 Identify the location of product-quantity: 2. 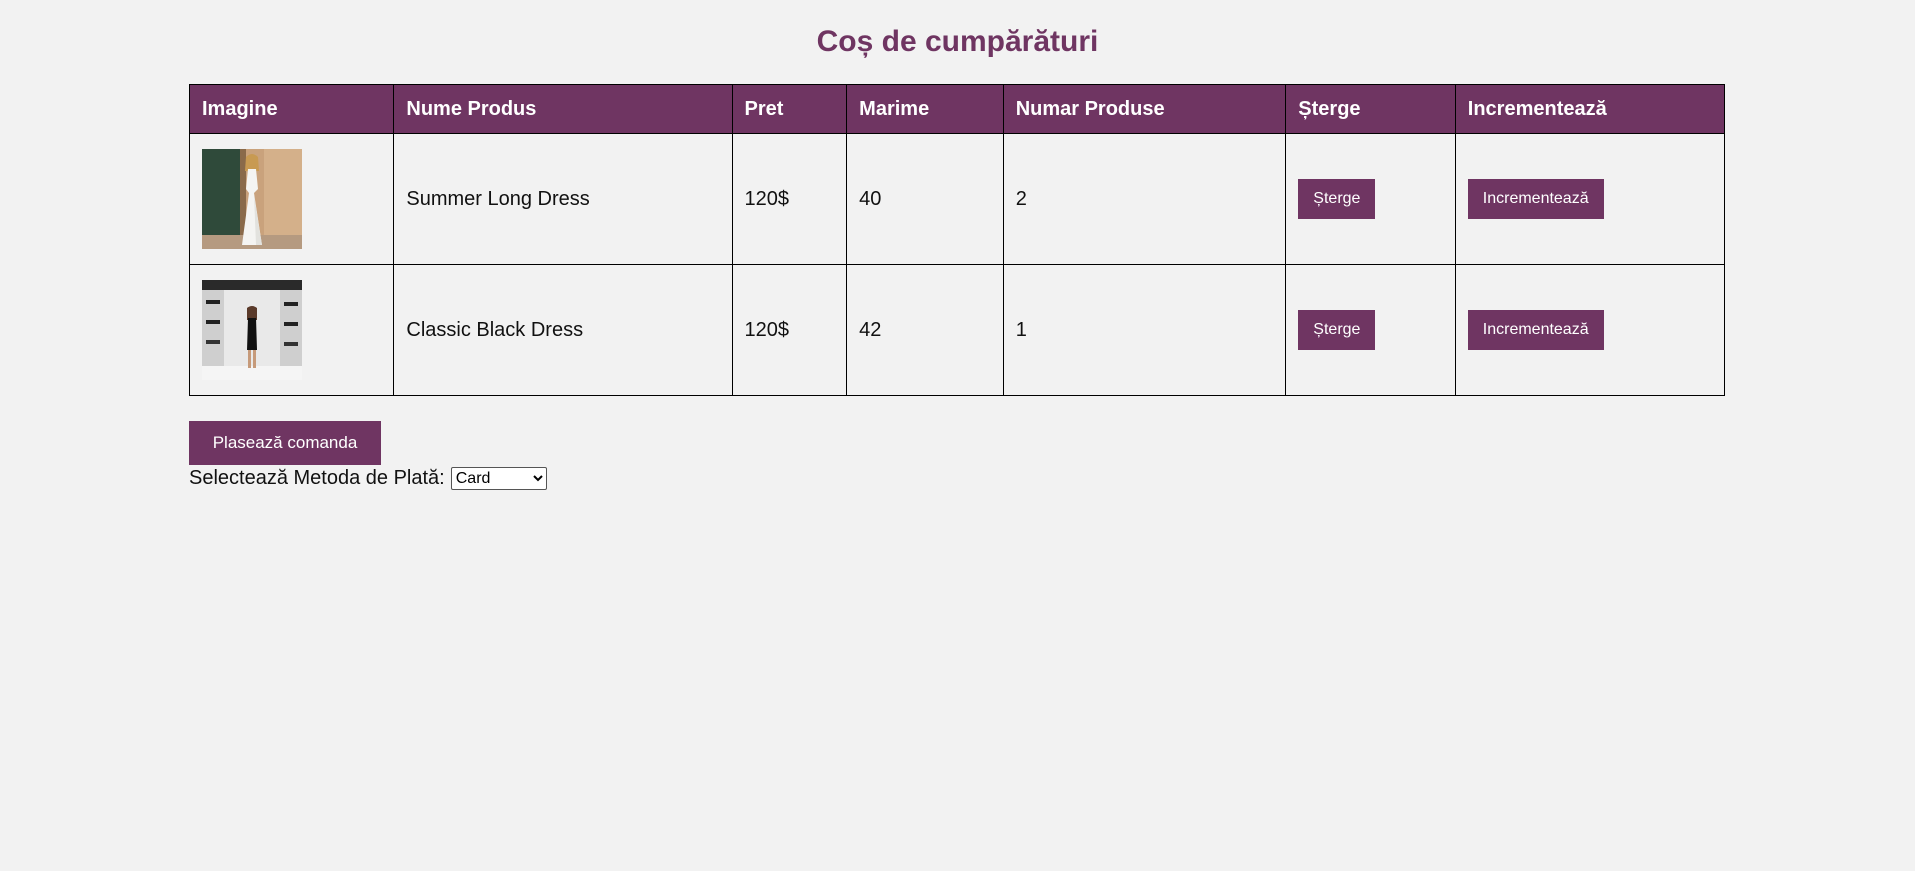
(1144, 199).